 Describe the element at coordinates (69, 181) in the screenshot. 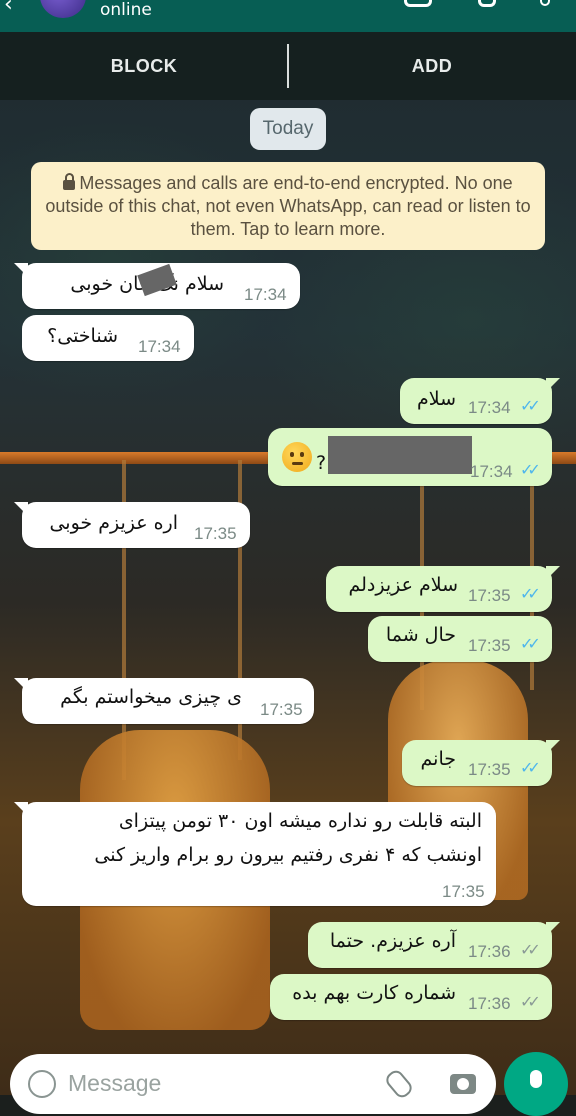

I see `lock-icon` at that location.